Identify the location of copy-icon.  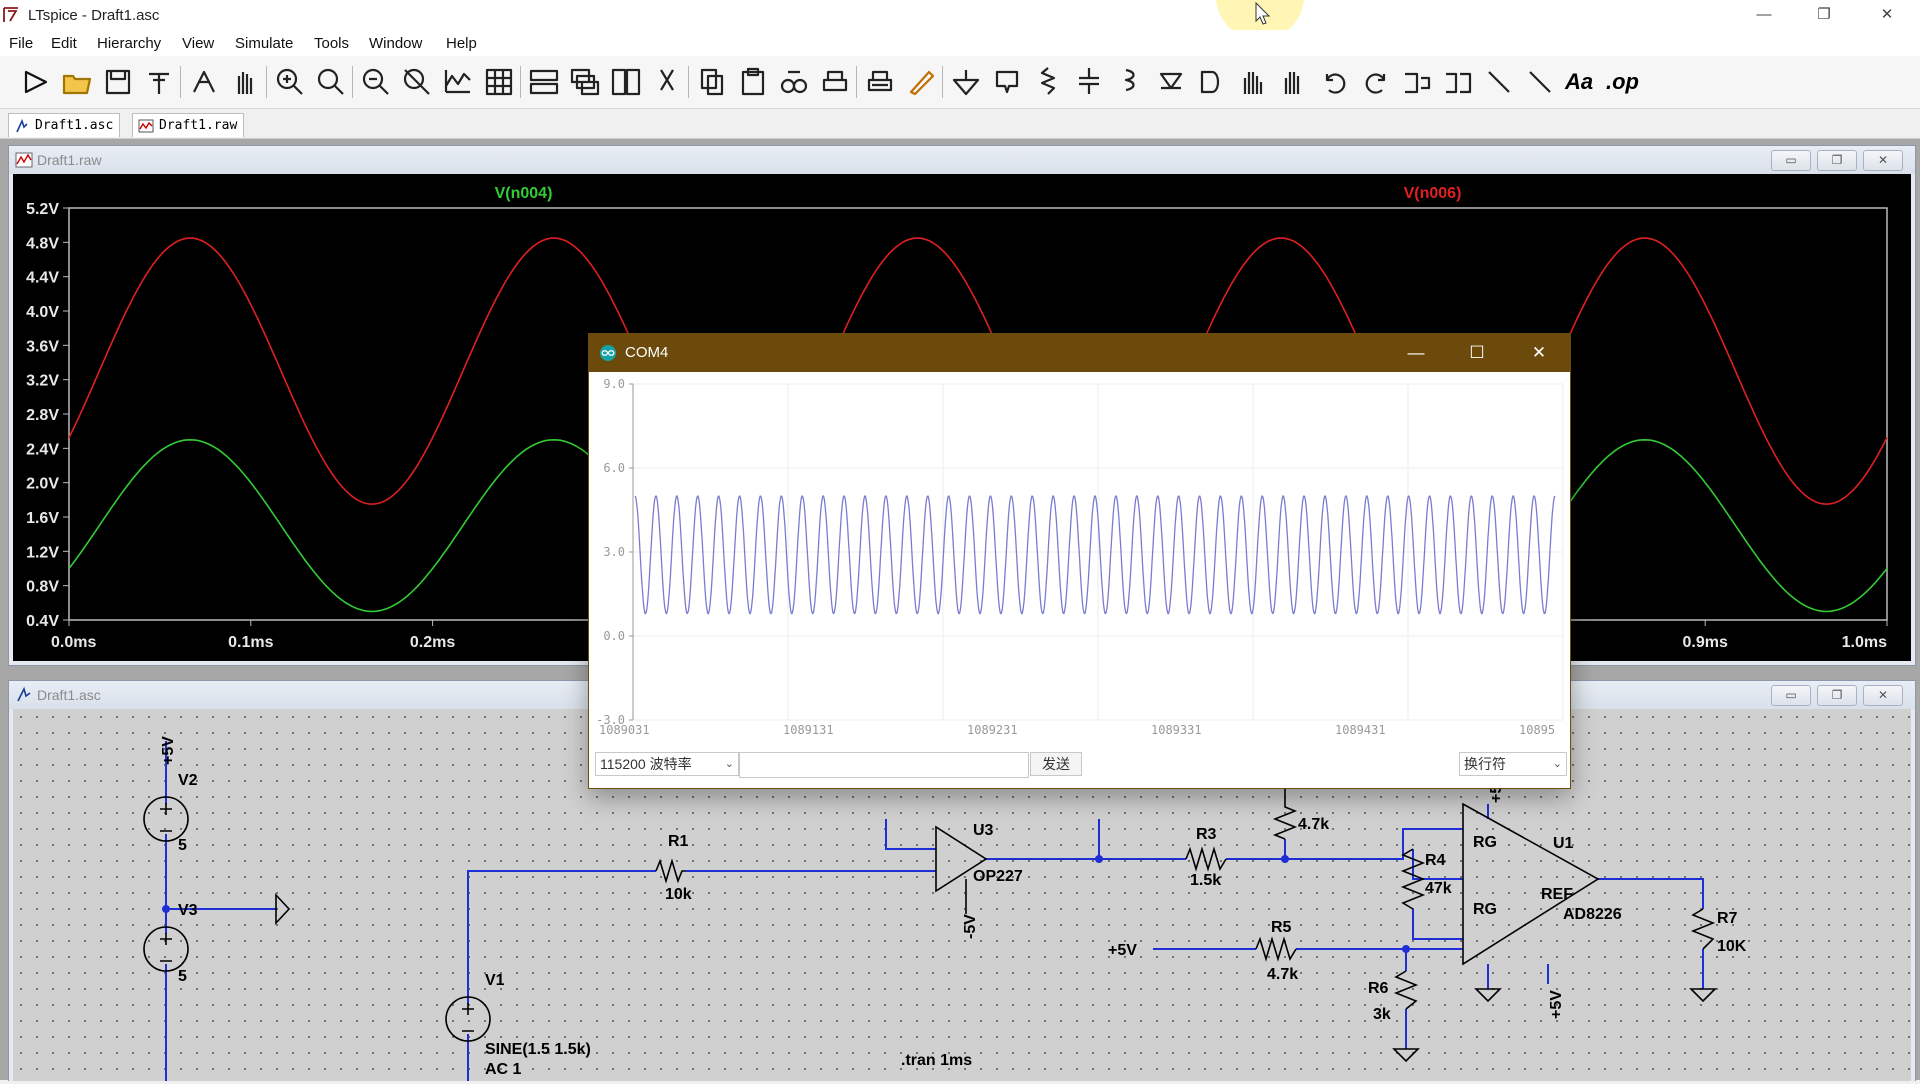
(712, 82).